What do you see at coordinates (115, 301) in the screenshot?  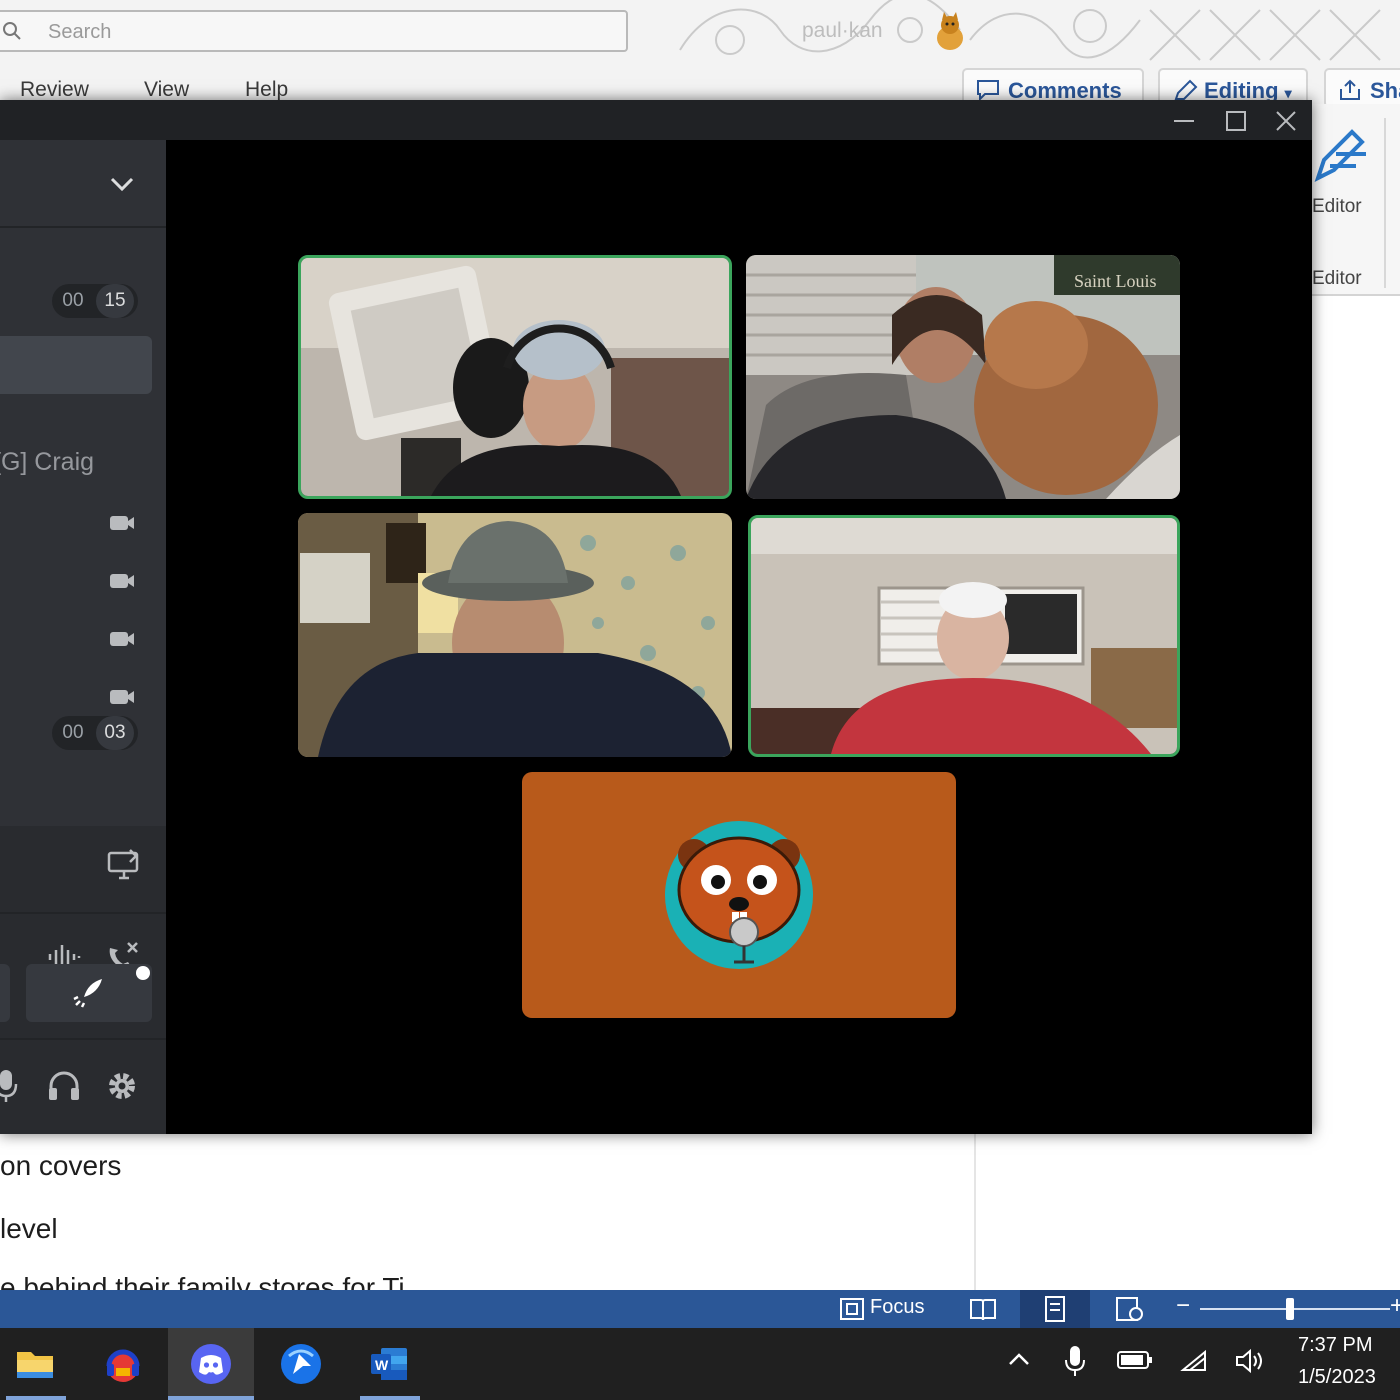 I see `timer-minutes: 15` at bounding box center [115, 301].